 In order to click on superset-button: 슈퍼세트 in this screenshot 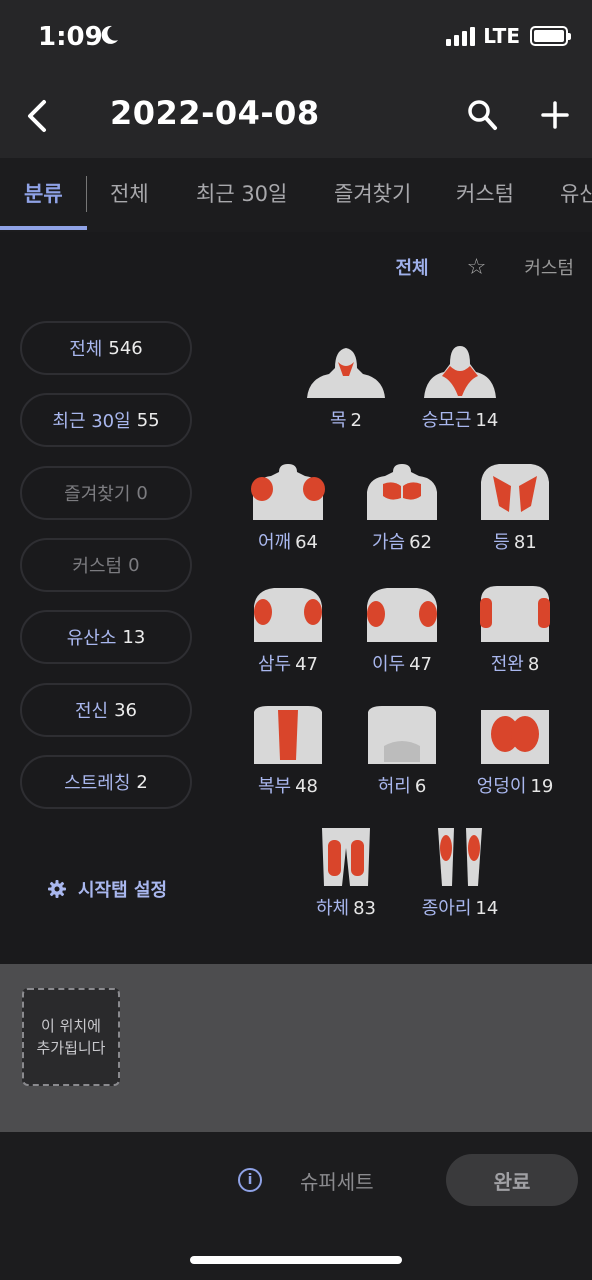, I will do `click(337, 1180)`.